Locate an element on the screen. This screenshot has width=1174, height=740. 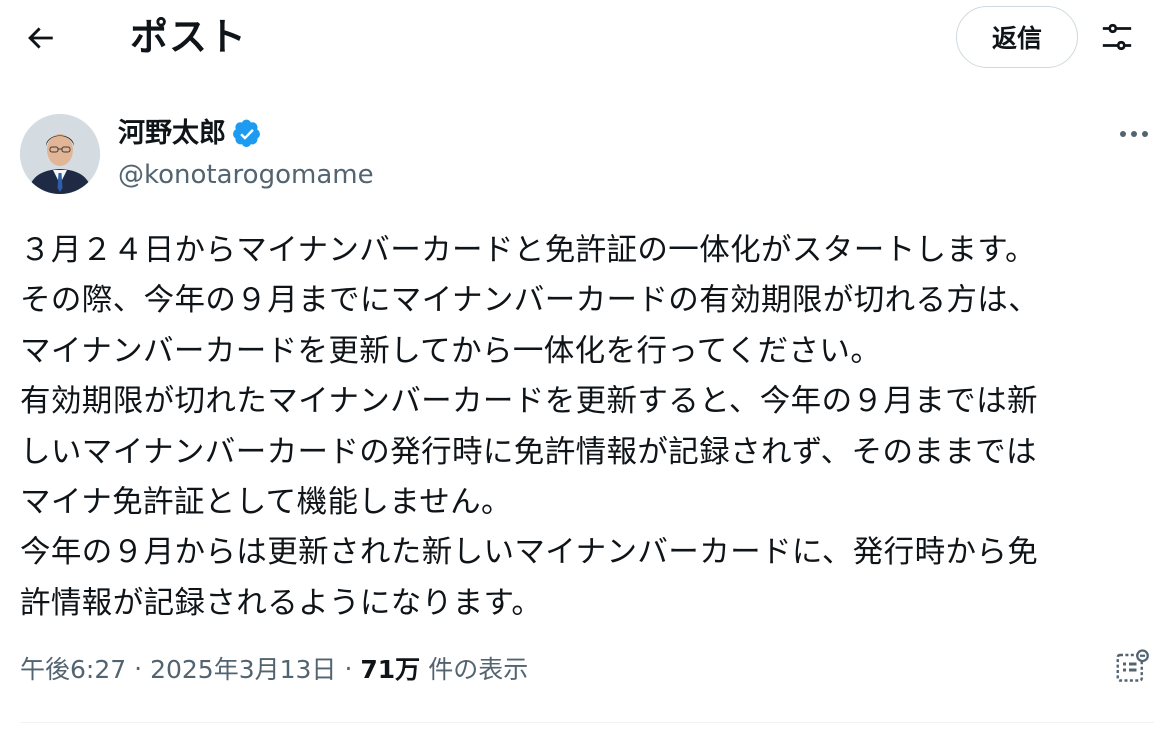
divider is located at coordinates (587, 722).